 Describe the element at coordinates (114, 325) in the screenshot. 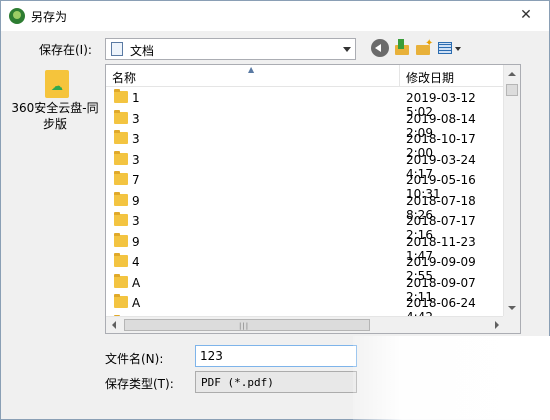

I see `scroll-left-icon` at that location.